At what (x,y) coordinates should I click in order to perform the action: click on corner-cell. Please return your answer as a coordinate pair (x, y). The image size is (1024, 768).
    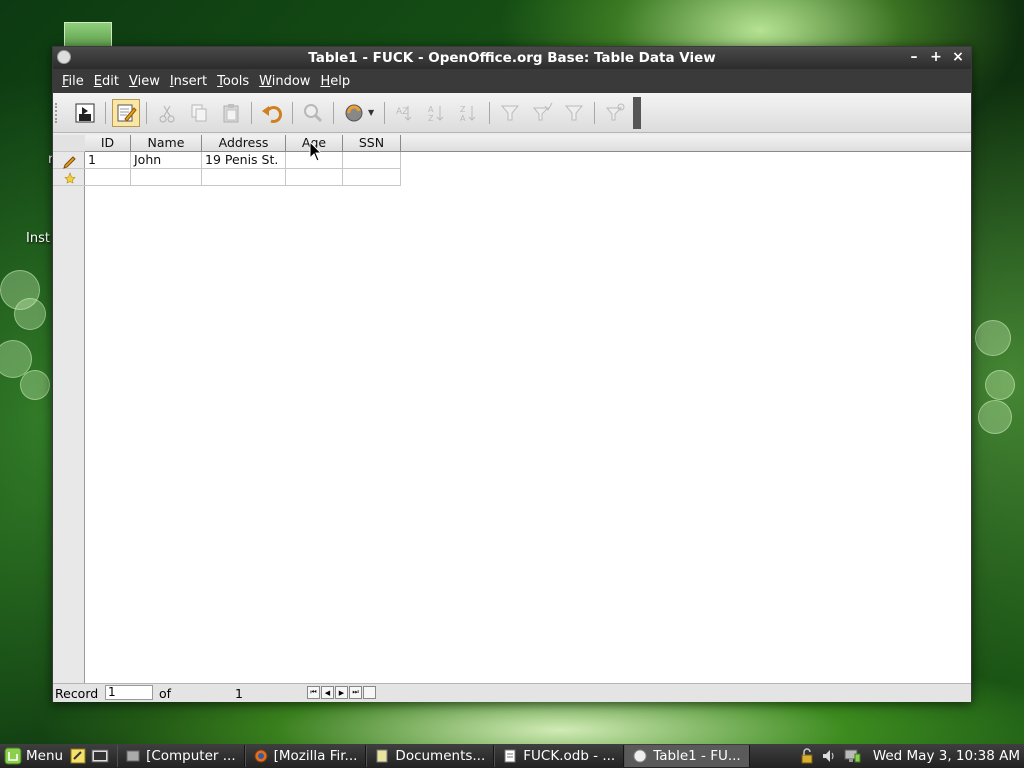
    Looking at the image, I should click on (69, 143).